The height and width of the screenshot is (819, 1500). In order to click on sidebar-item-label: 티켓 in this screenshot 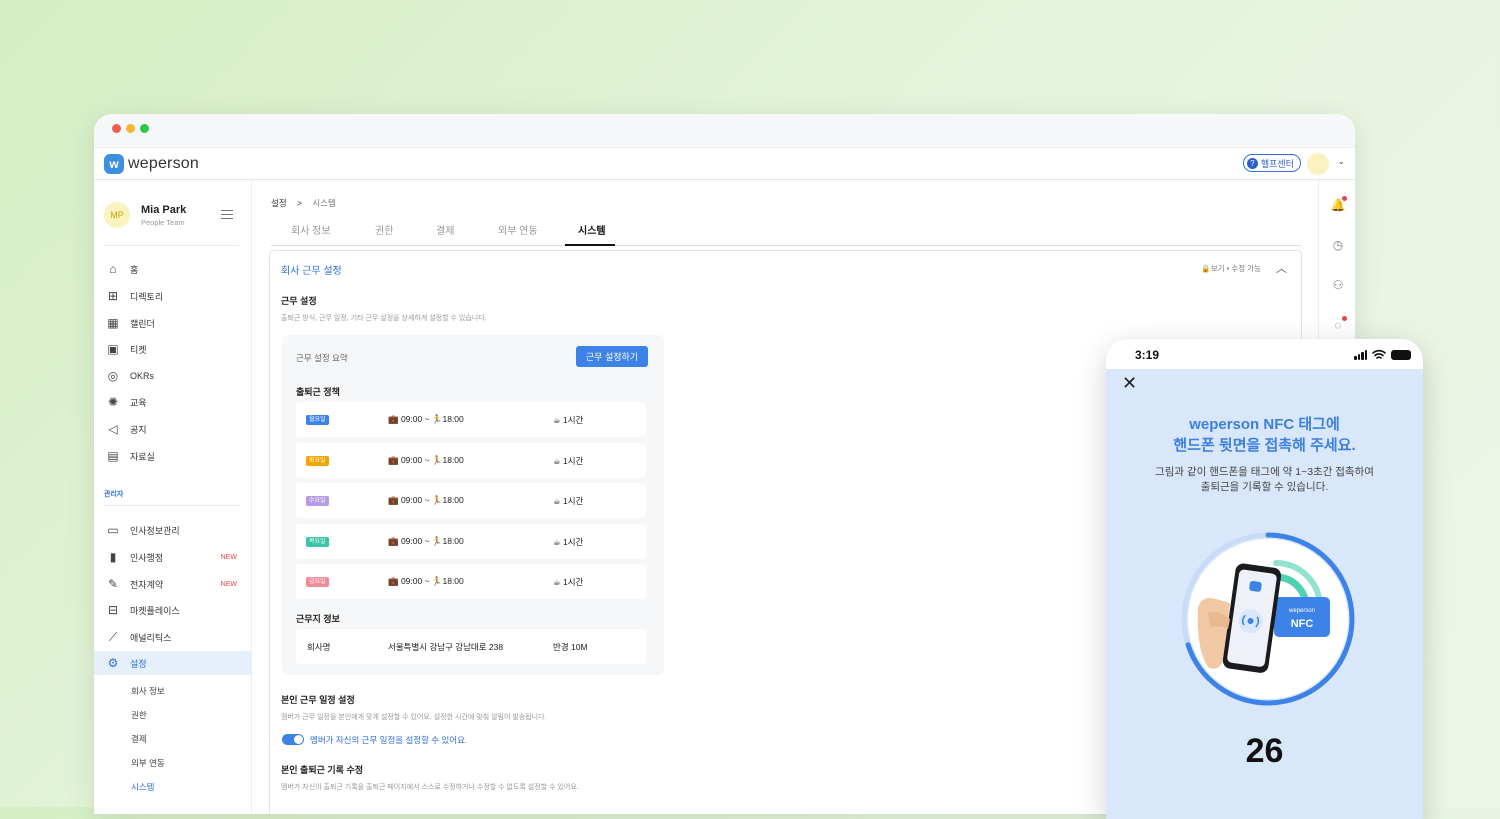, I will do `click(138, 349)`.